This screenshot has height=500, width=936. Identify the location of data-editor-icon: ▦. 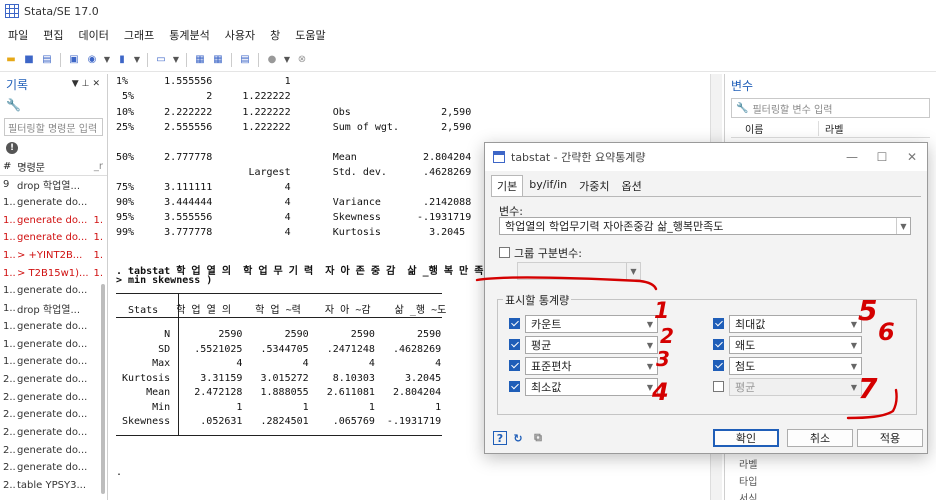
(200, 60).